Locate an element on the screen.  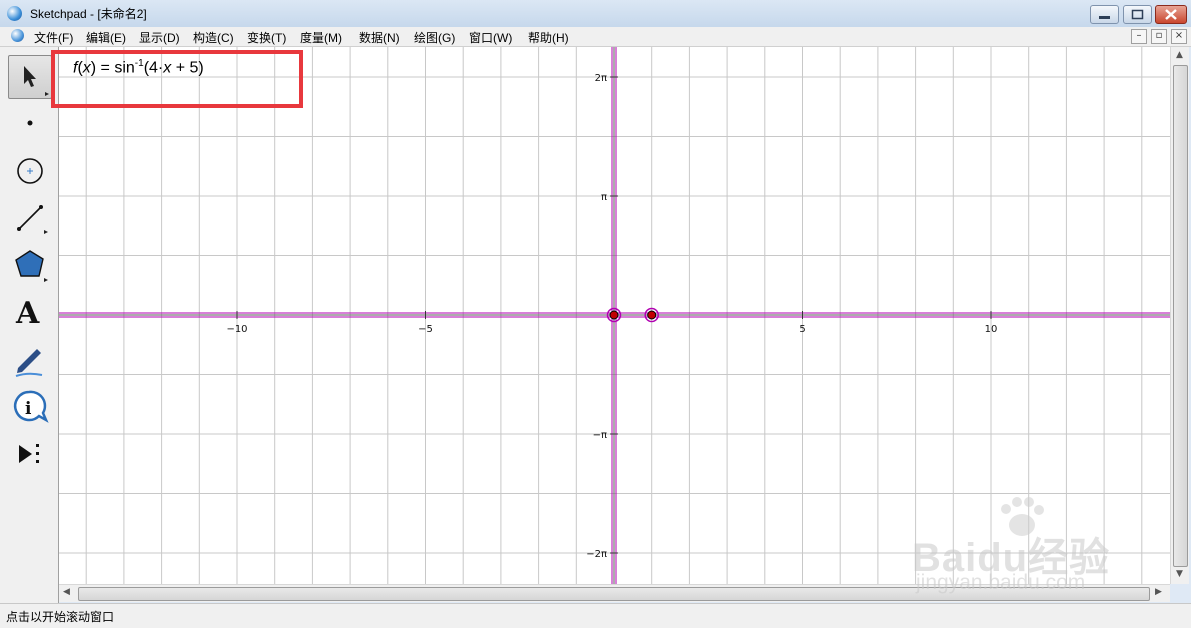
close-button is located at coordinates (1171, 14).